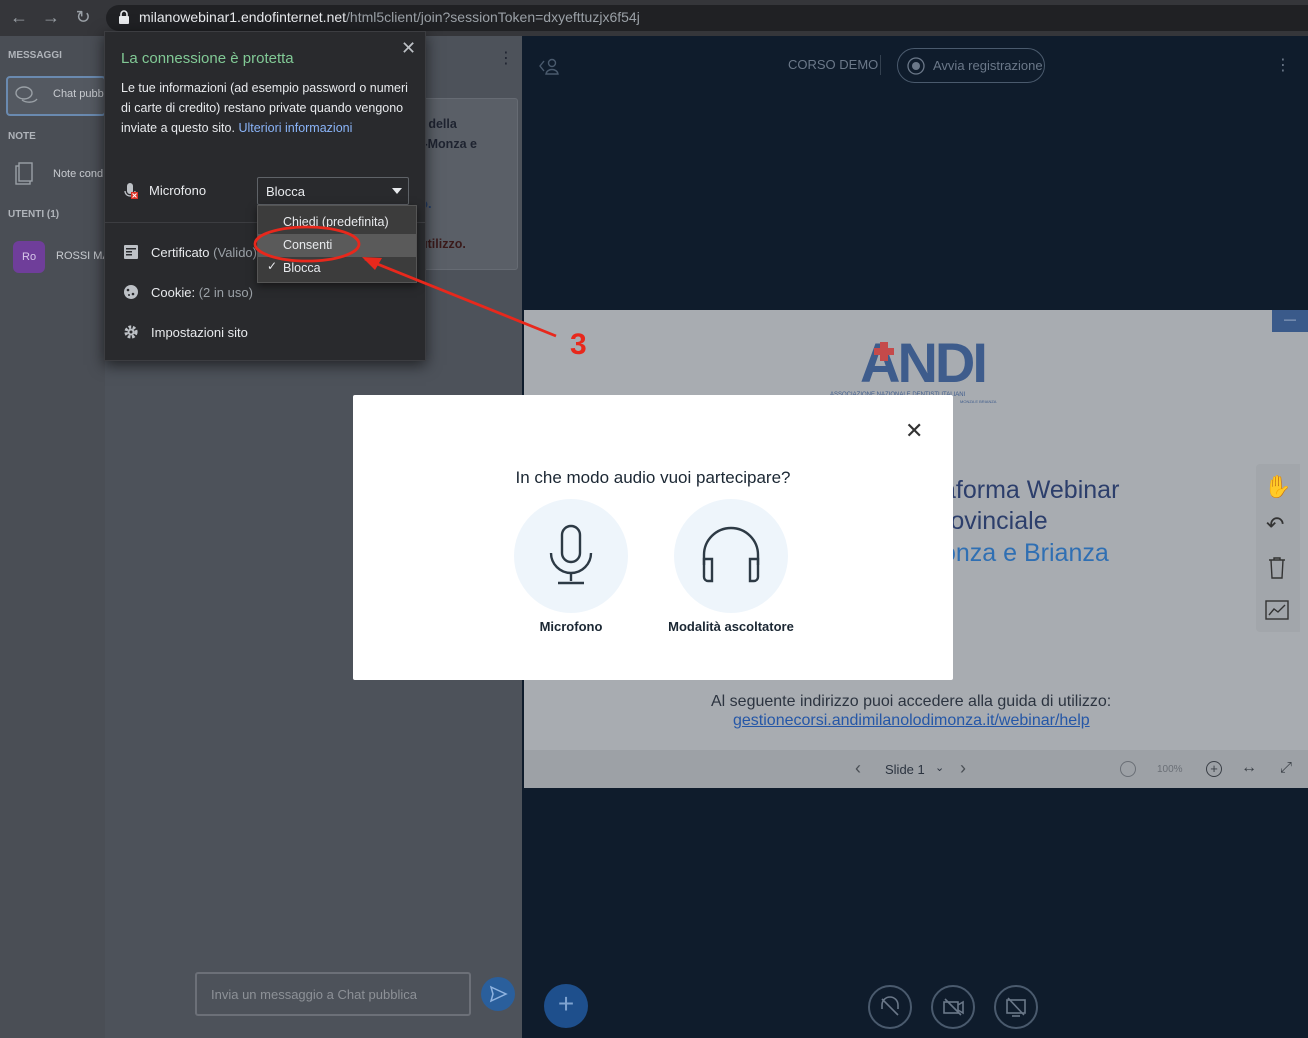  I want to click on annotation-arrow-line, so click(460, 297).